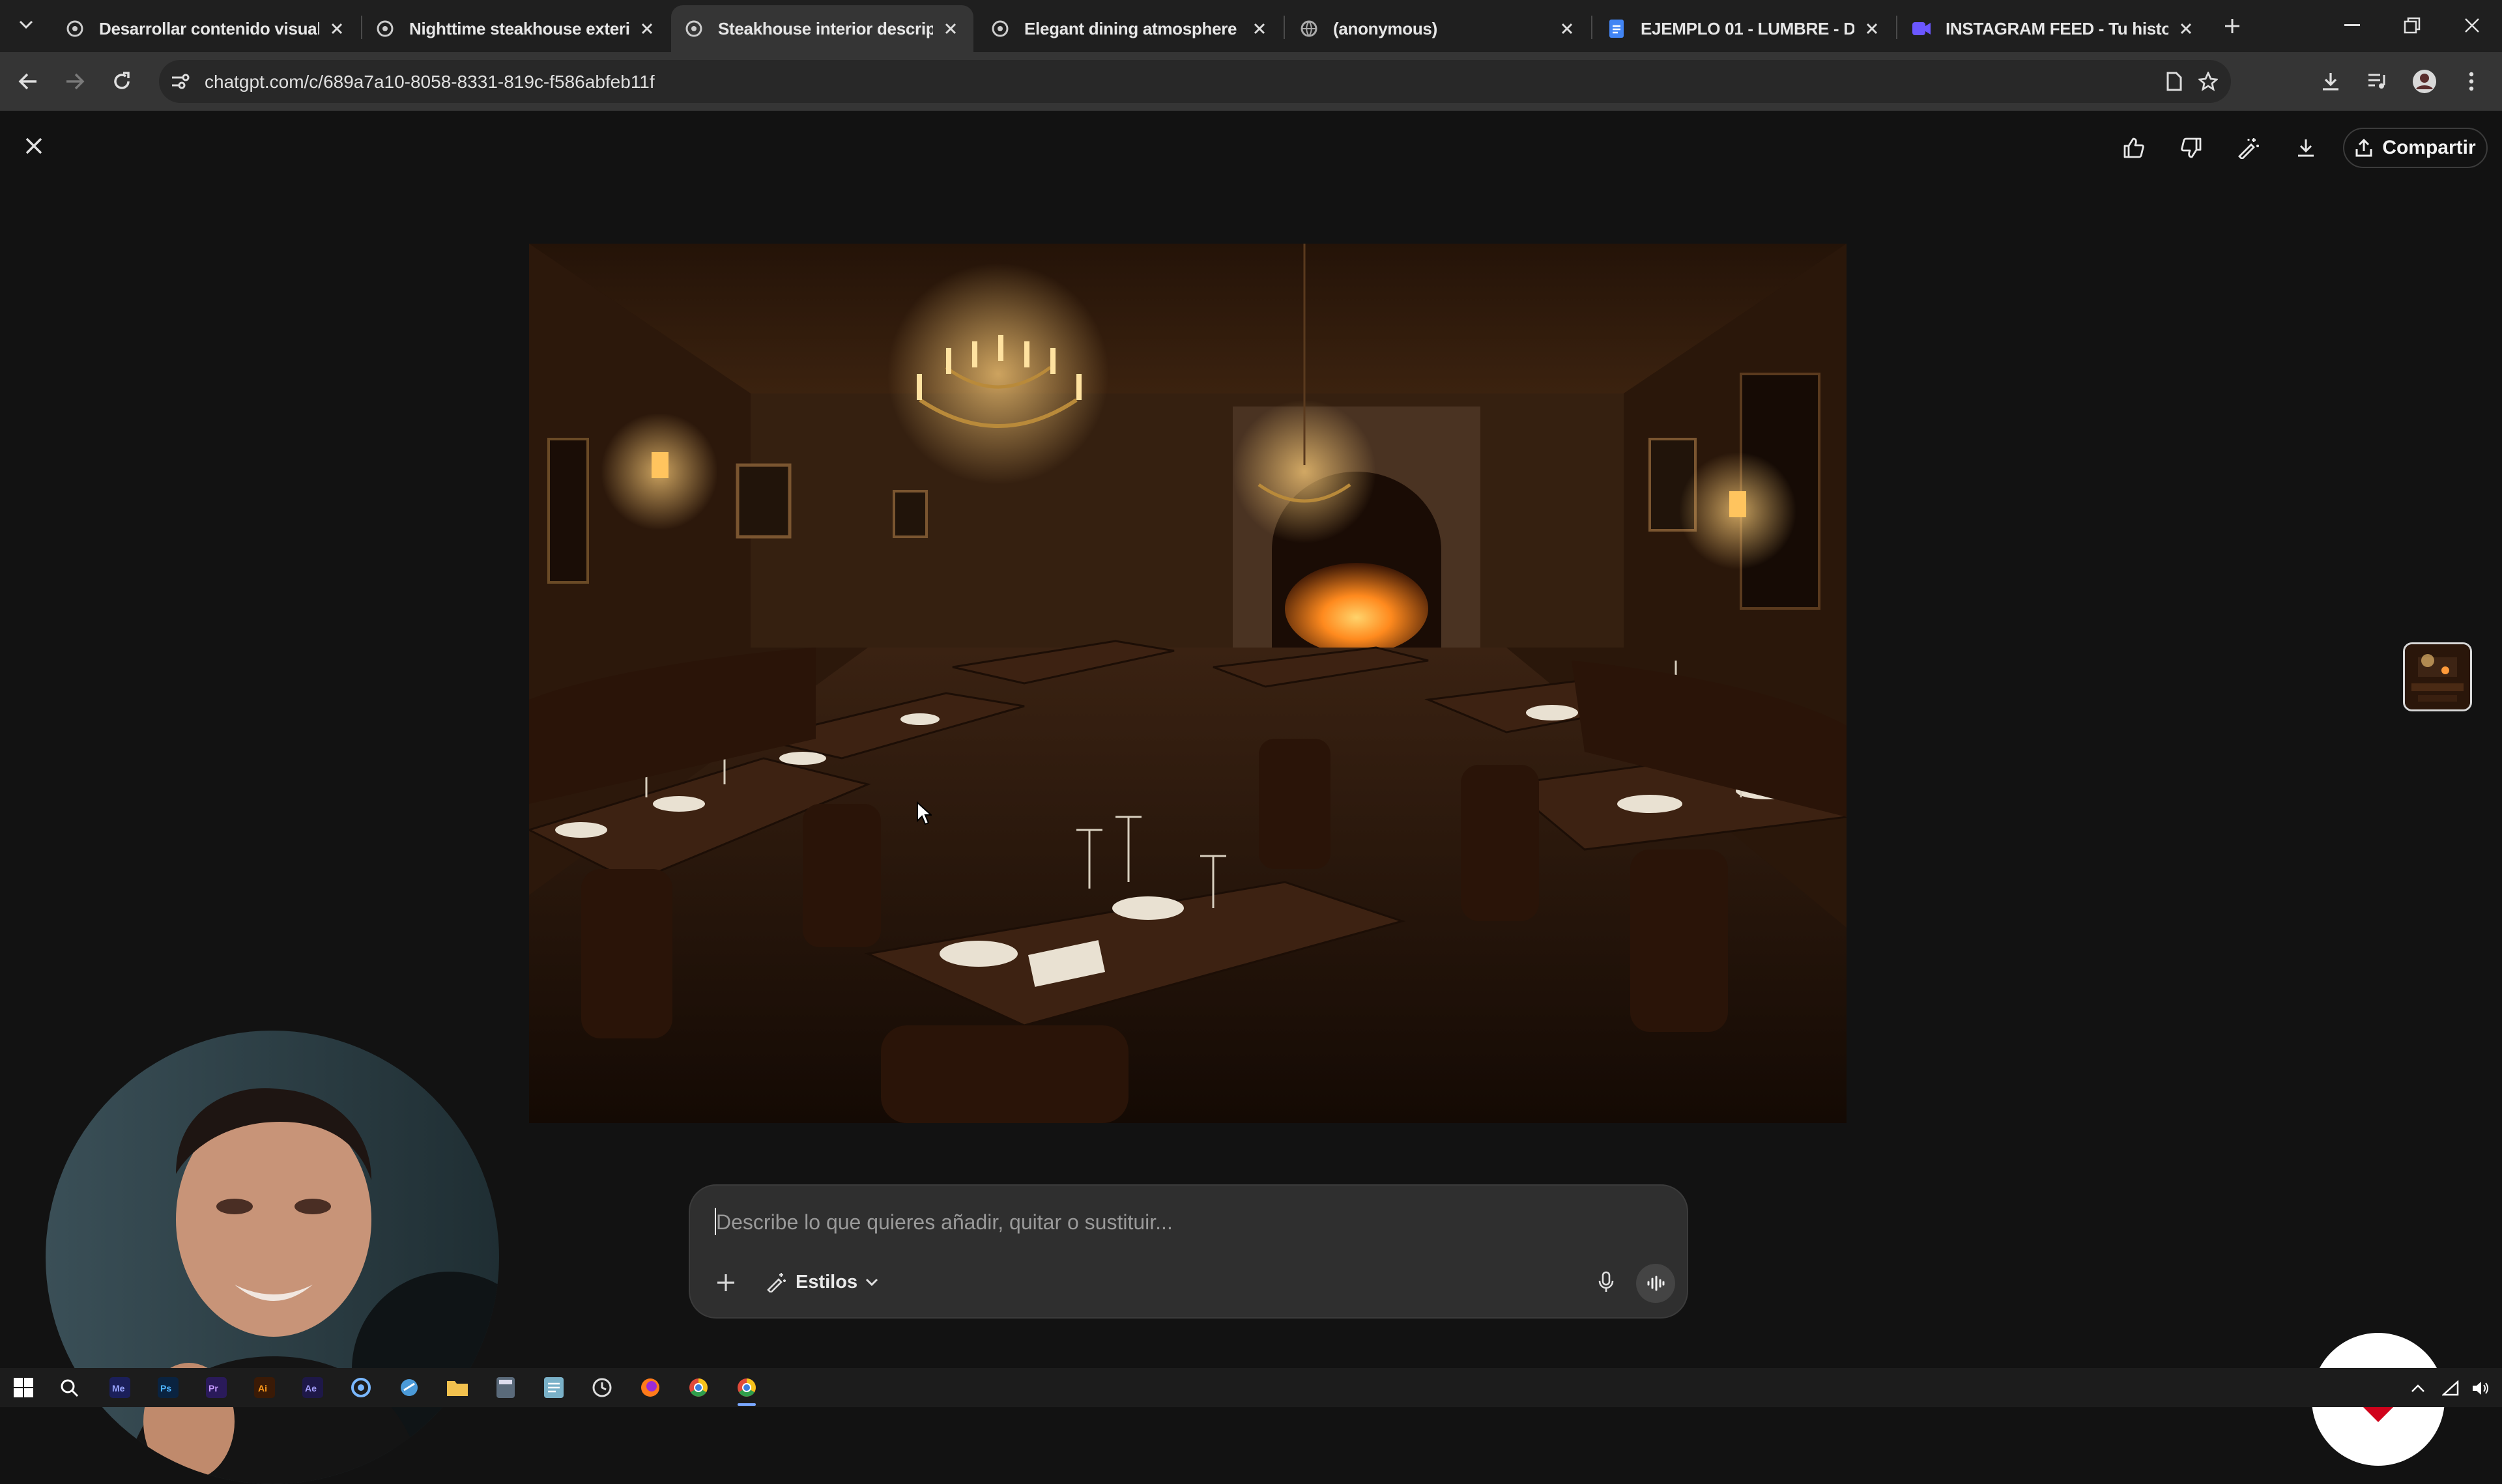 This screenshot has width=2502, height=1484. What do you see at coordinates (180, 81) in the screenshot?
I see `site-info-icon` at bounding box center [180, 81].